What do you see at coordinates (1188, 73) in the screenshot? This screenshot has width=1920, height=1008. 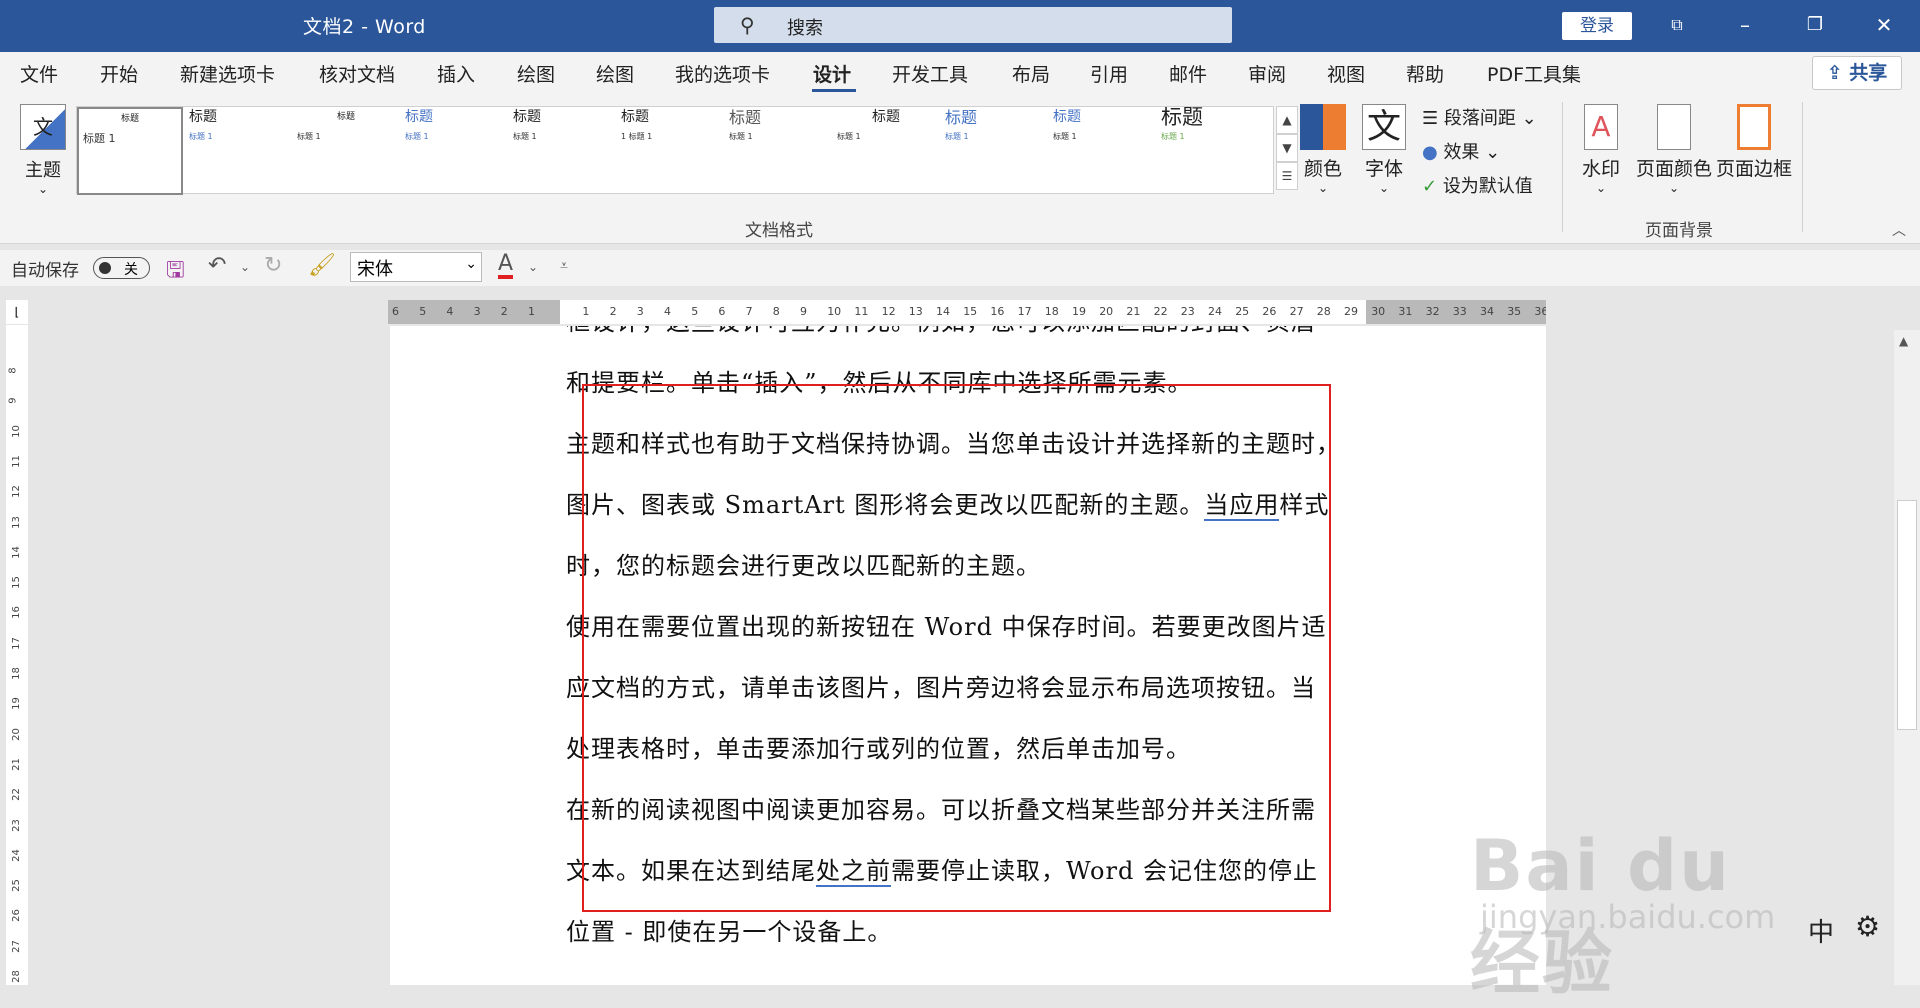 I see `tab-mailings: 邮件` at bounding box center [1188, 73].